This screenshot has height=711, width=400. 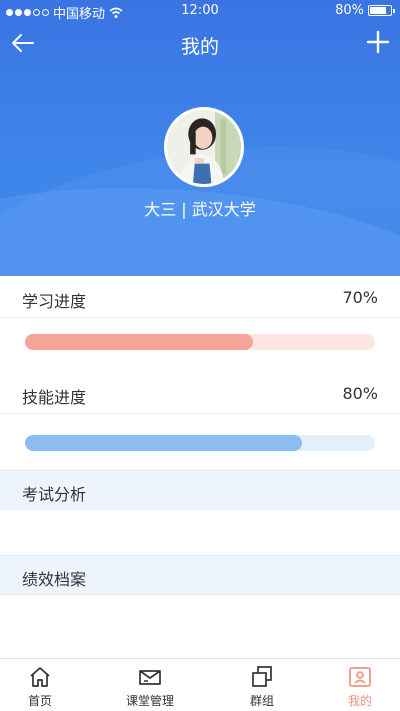 I want to click on tab-mine: 我的, so click(x=360, y=685).